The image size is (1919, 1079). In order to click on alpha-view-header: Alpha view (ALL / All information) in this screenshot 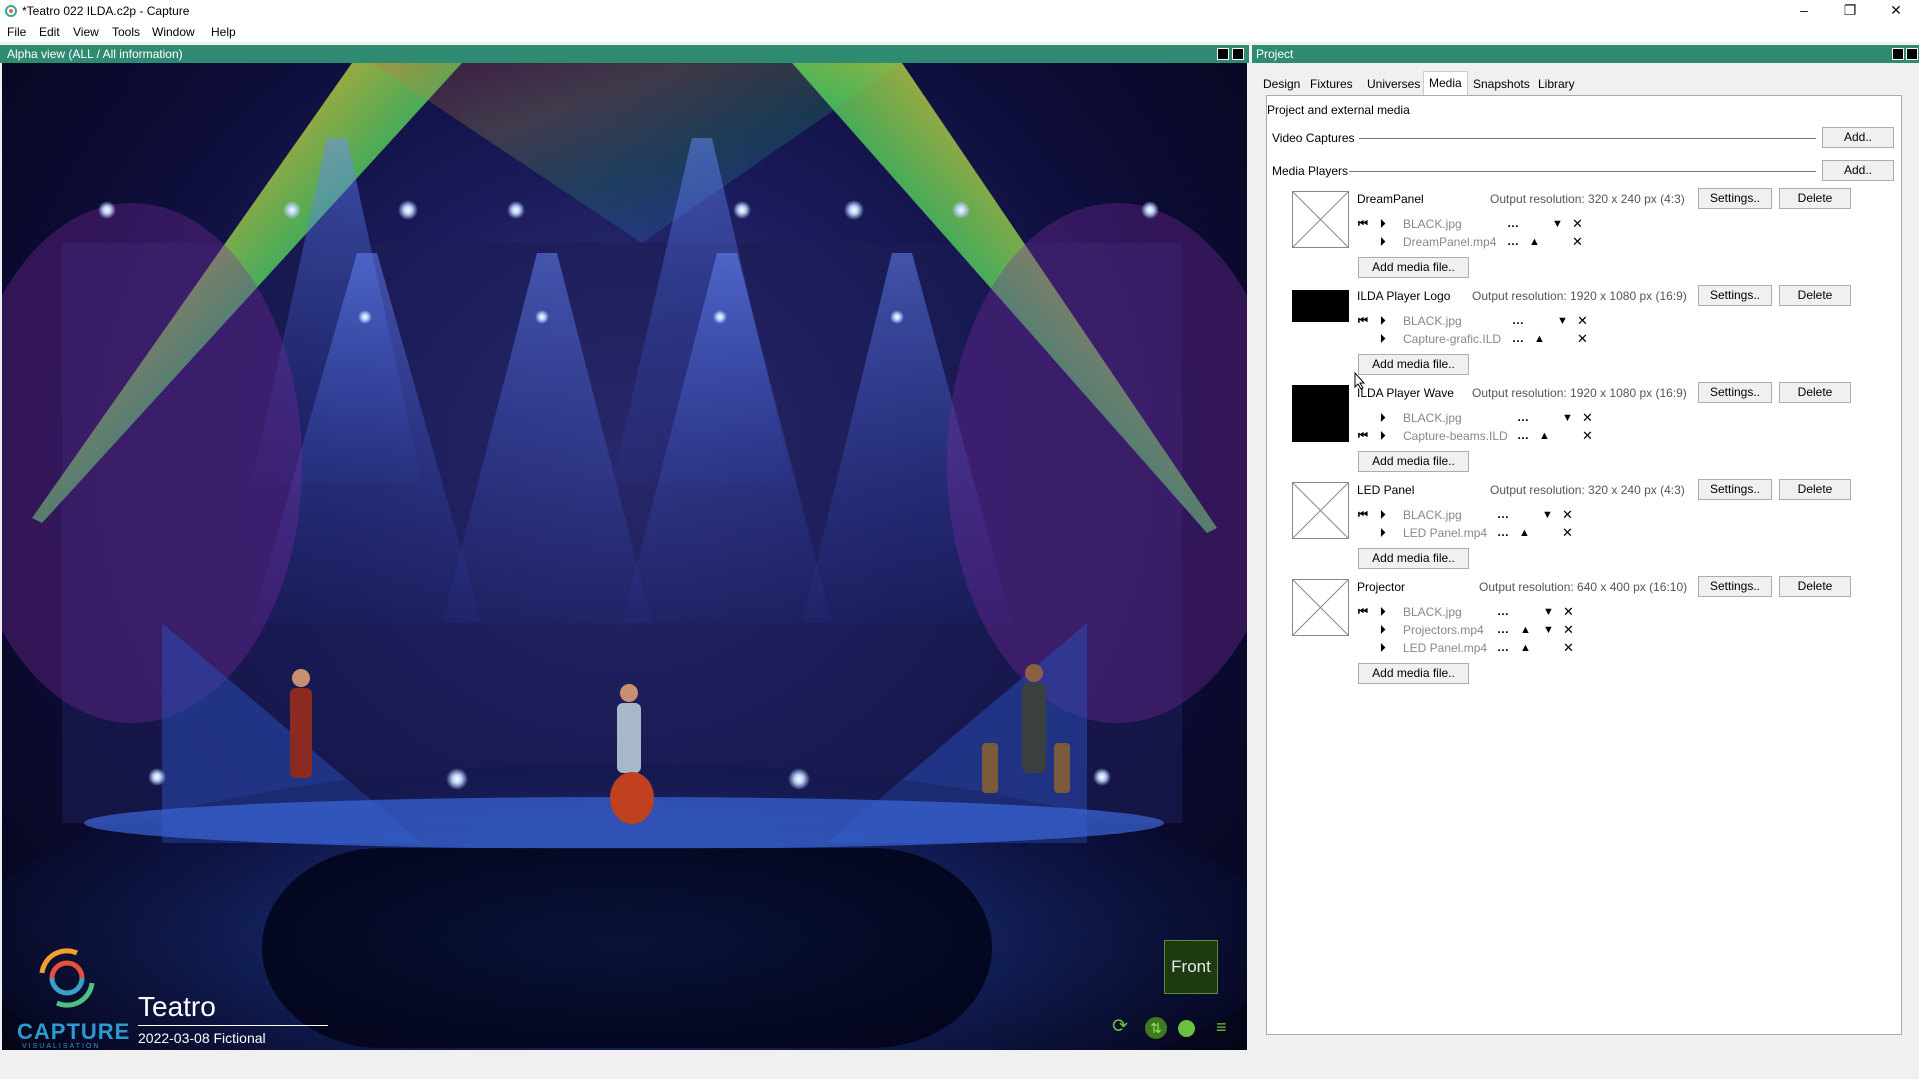, I will do `click(624, 54)`.